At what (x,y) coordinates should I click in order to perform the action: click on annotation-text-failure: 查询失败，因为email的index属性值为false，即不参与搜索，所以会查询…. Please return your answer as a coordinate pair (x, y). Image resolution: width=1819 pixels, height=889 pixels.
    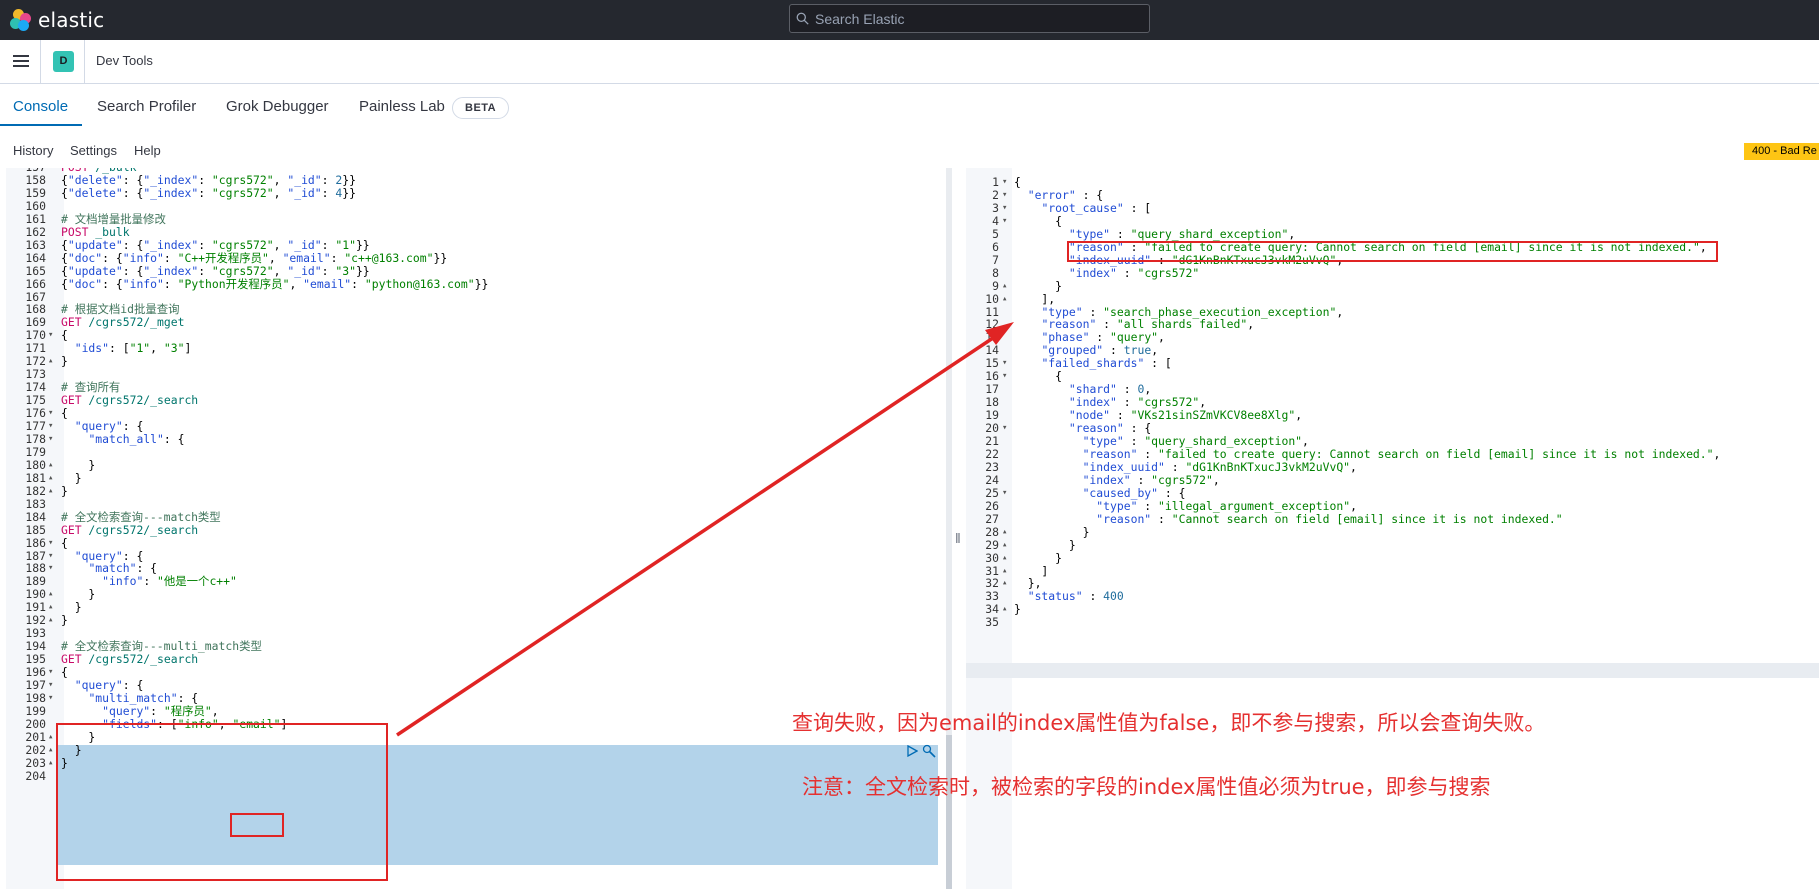
    Looking at the image, I should click on (1169, 723).